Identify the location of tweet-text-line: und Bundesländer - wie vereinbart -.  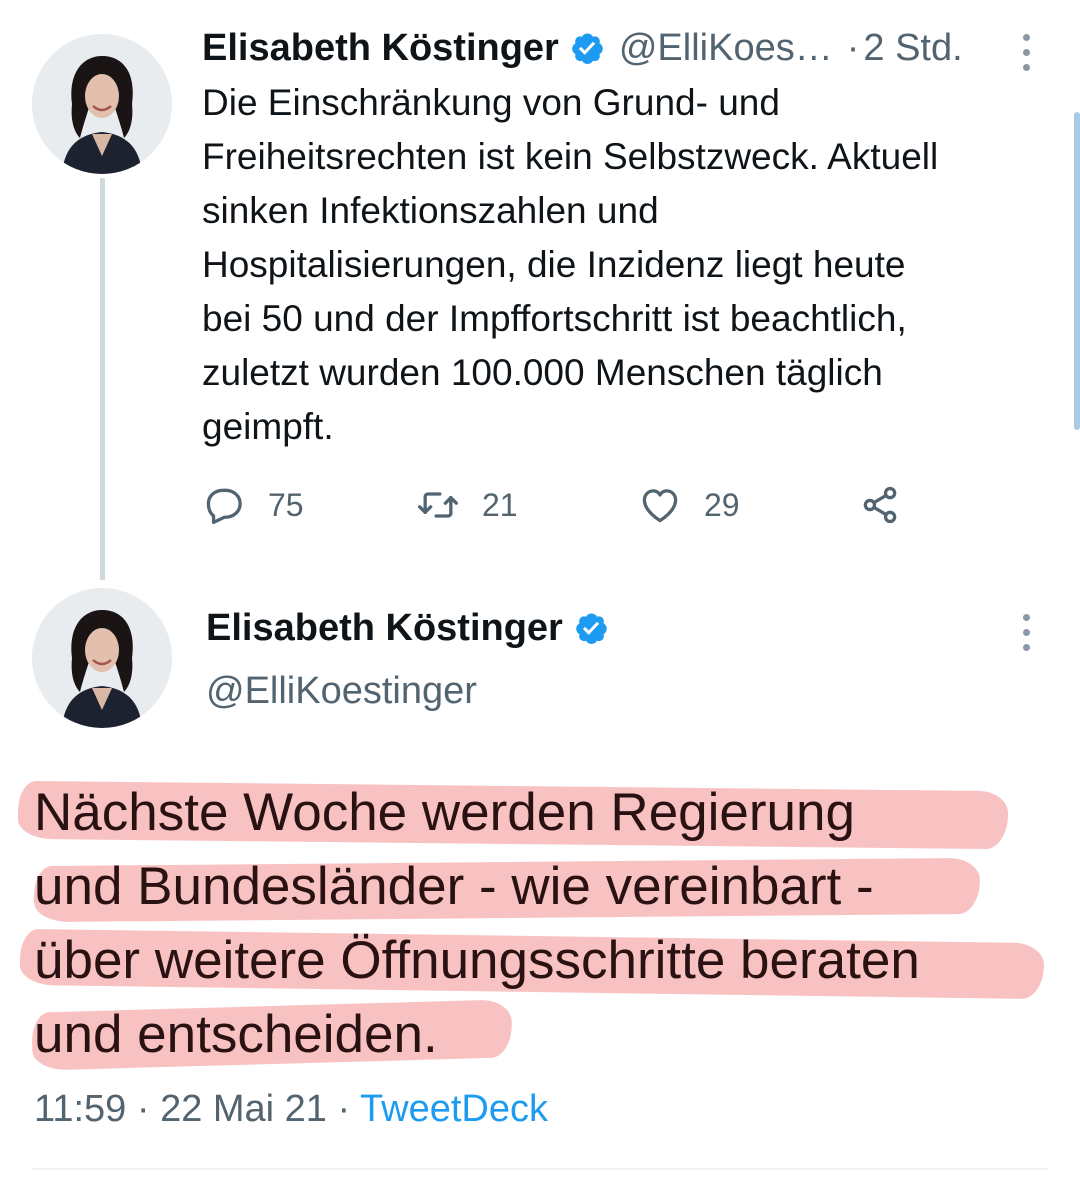
(454, 886).